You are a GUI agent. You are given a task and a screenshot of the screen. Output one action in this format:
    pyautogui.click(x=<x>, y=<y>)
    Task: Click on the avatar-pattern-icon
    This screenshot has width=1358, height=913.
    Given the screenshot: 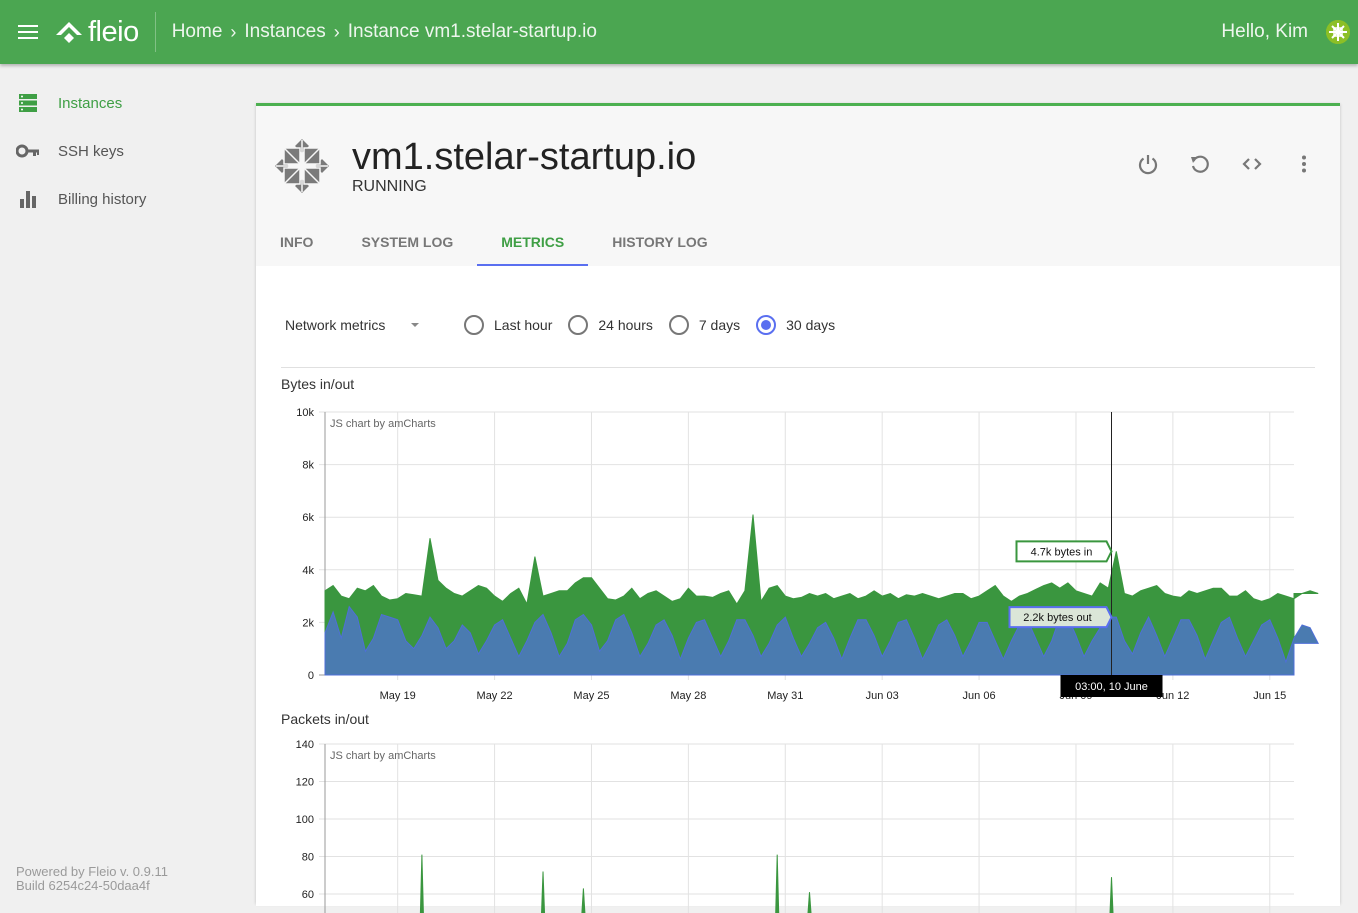 What is the action you would take?
    pyautogui.click(x=1338, y=32)
    